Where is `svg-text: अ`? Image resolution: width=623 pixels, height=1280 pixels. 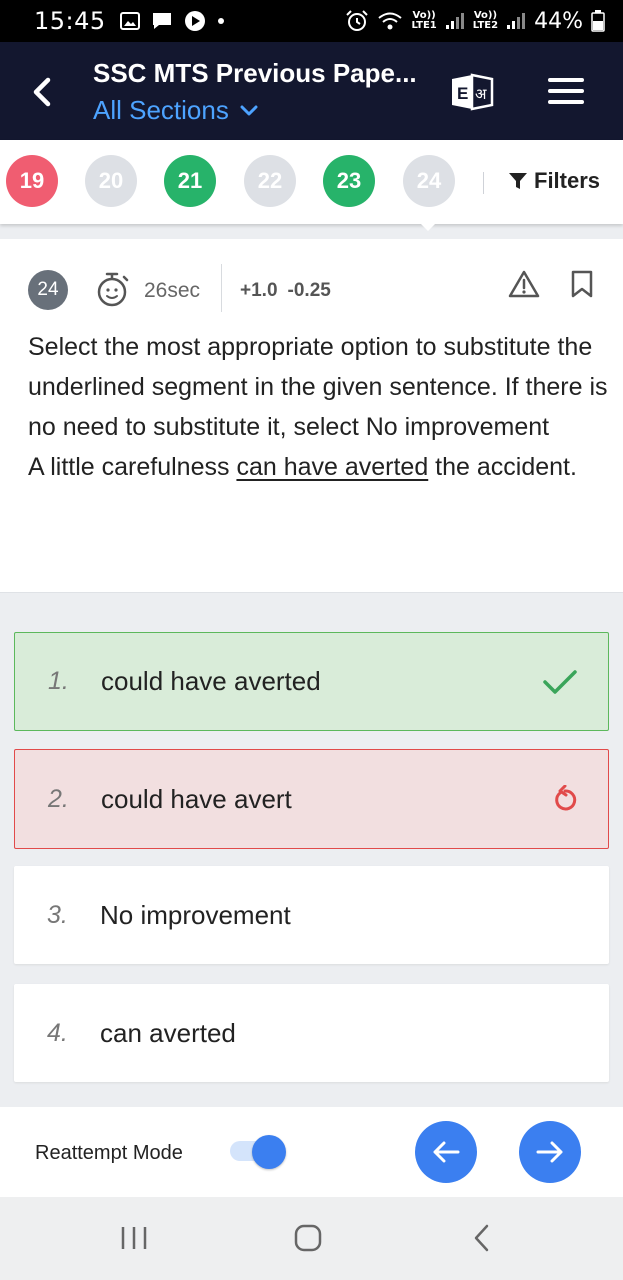 svg-text: अ is located at coordinates (481, 94).